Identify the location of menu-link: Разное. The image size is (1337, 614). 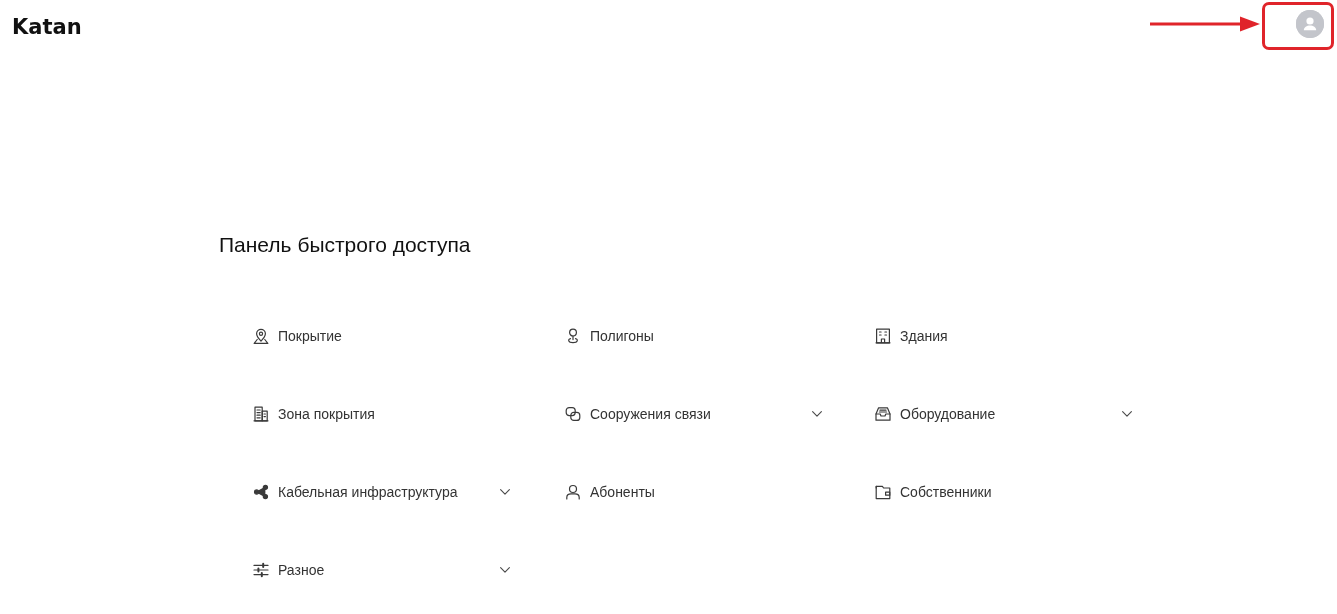
(381, 570).